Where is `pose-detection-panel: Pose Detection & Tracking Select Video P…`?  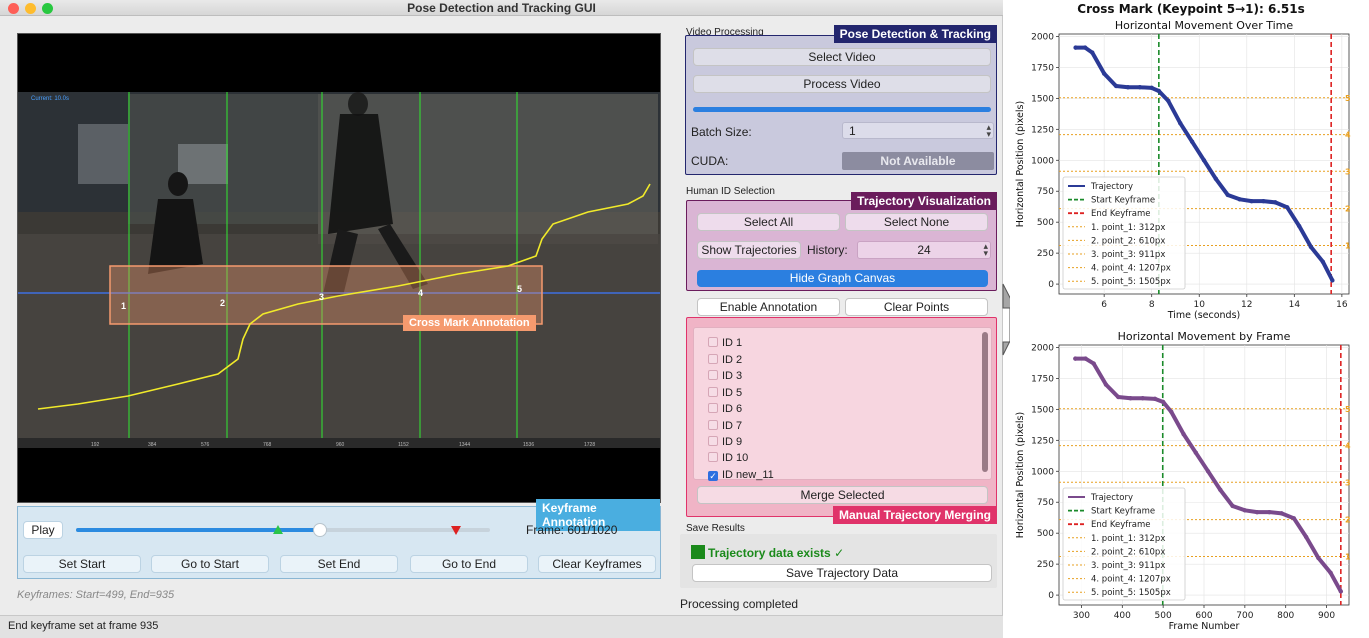
pose-detection-panel: Pose Detection & Tracking Select Video P… is located at coordinates (841, 100).